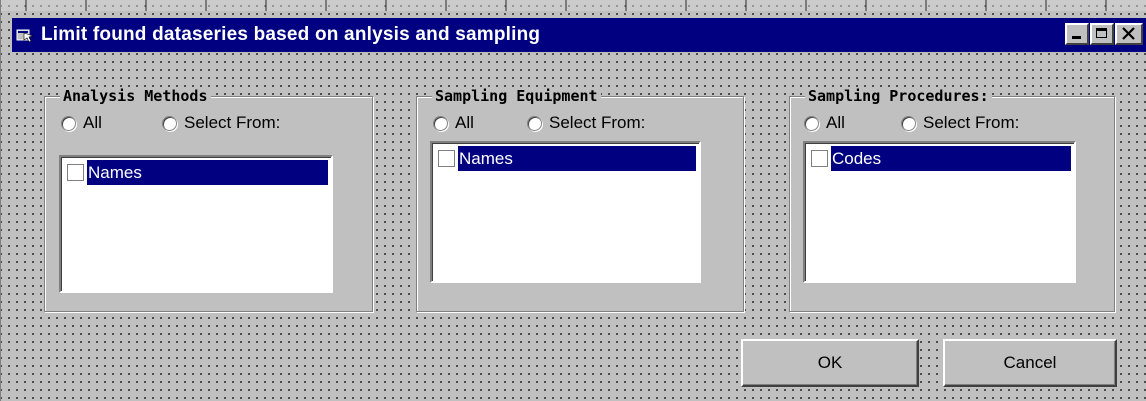 The width and height of the screenshot is (1146, 401). Describe the element at coordinates (196, 224) in the screenshot. I see `analysis-methods-listbox: Names` at that location.